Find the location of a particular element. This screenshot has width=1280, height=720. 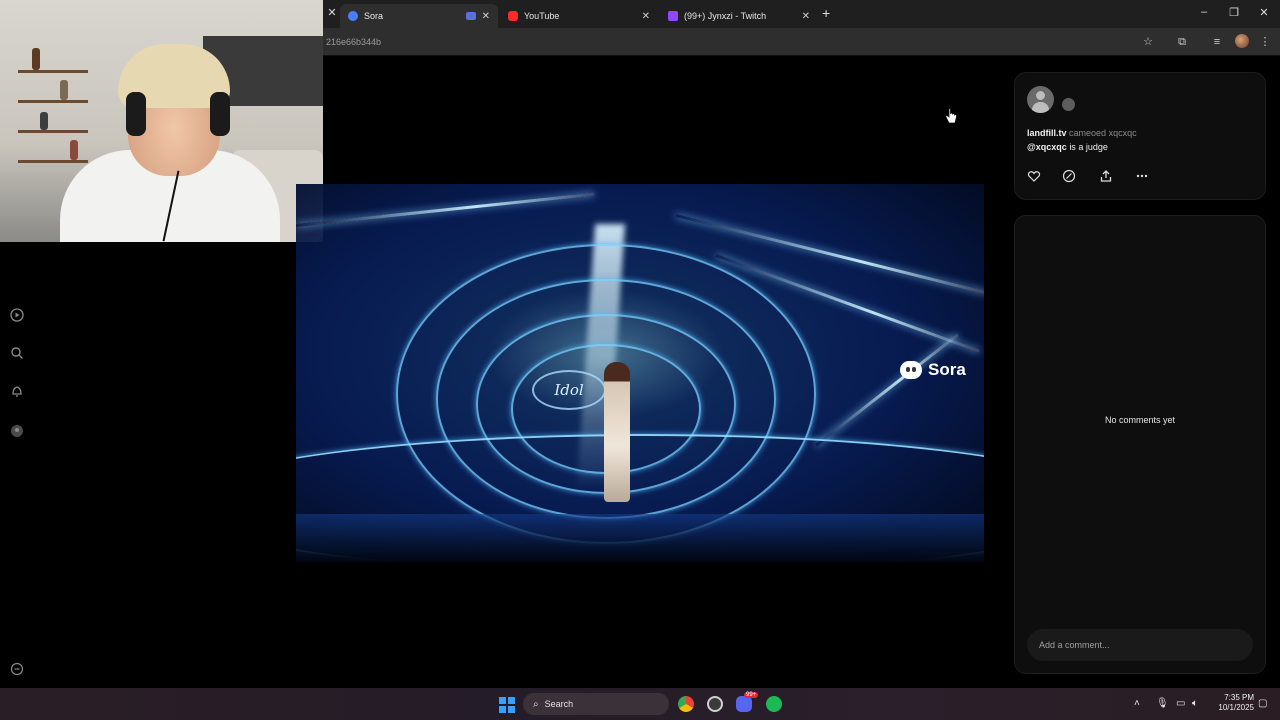

taskbar-clock: 7:35 PM 10/1/2025 is located at coordinates (1232, 703).